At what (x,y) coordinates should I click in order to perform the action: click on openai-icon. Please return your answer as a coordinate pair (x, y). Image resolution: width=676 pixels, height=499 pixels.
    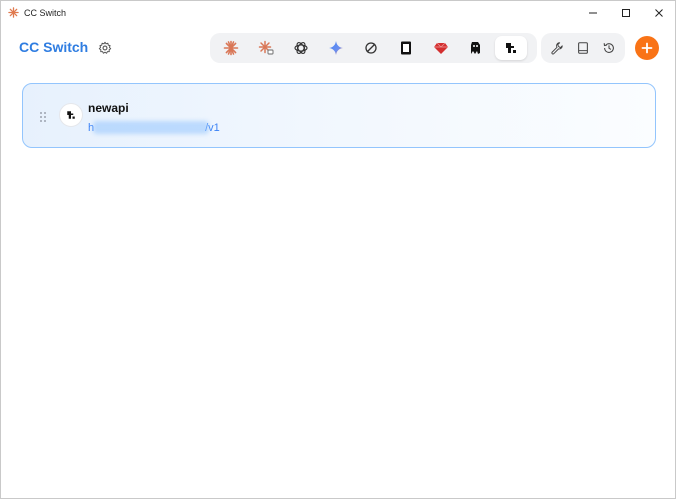
    Looking at the image, I should click on (301, 48).